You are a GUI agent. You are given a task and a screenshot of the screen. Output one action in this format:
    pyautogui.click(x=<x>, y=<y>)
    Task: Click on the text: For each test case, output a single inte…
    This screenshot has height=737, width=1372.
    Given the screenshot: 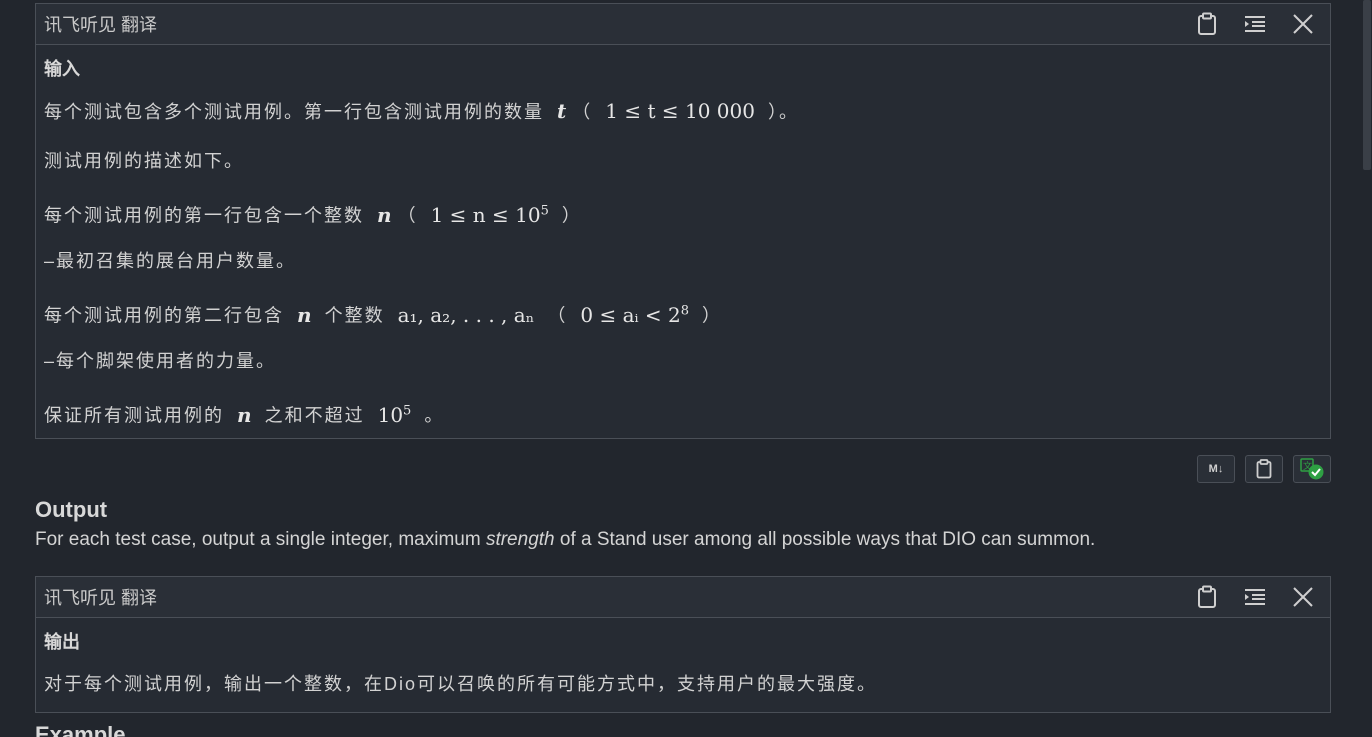 What is the action you would take?
    pyautogui.click(x=260, y=539)
    